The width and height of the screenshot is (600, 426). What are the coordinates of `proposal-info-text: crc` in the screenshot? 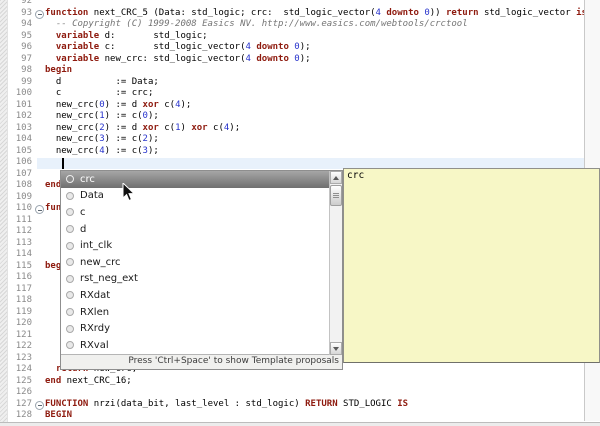 It's located at (356, 175).